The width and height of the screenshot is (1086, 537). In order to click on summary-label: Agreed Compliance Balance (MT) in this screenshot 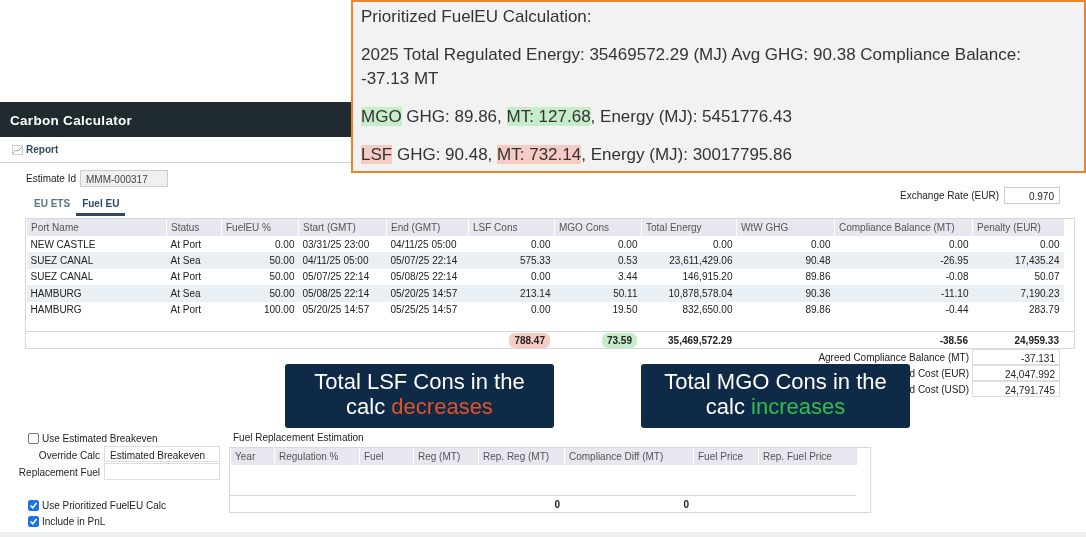, I will do `click(893, 357)`.